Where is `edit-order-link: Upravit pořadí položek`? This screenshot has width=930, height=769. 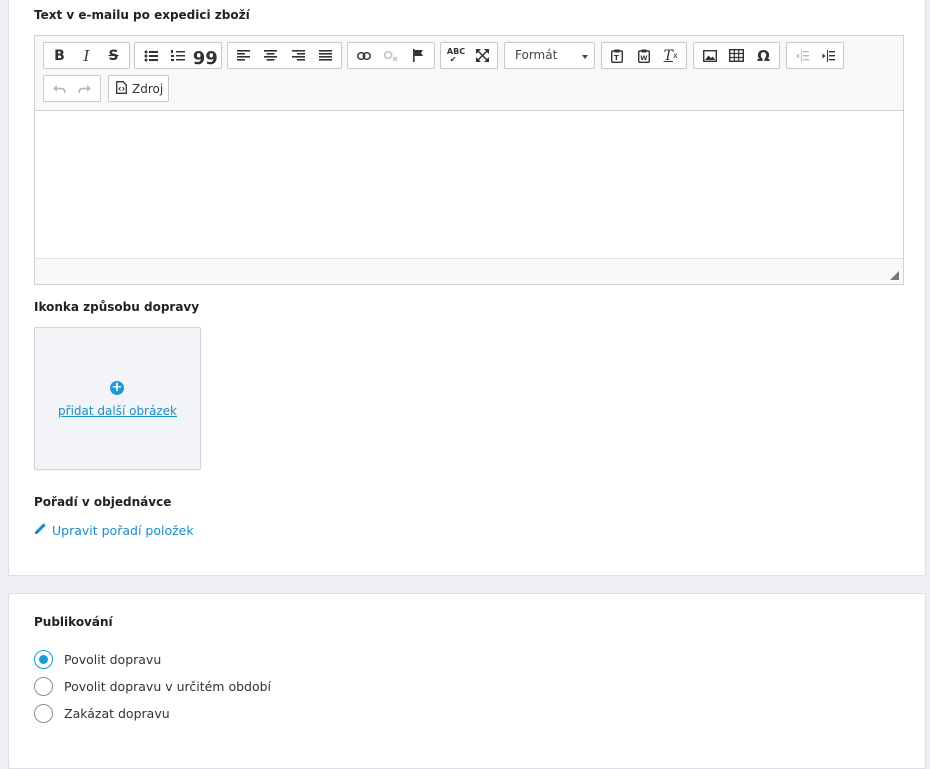 edit-order-link: Upravit pořadí položek is located at coordinates (114, 530).